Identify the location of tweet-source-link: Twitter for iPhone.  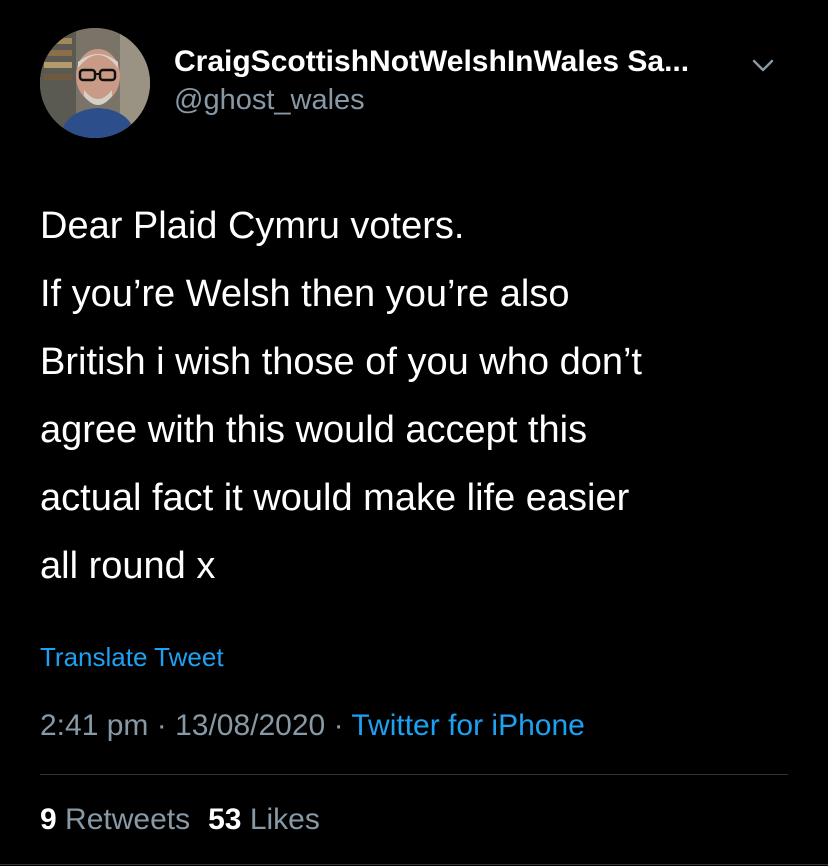
(467, 725).